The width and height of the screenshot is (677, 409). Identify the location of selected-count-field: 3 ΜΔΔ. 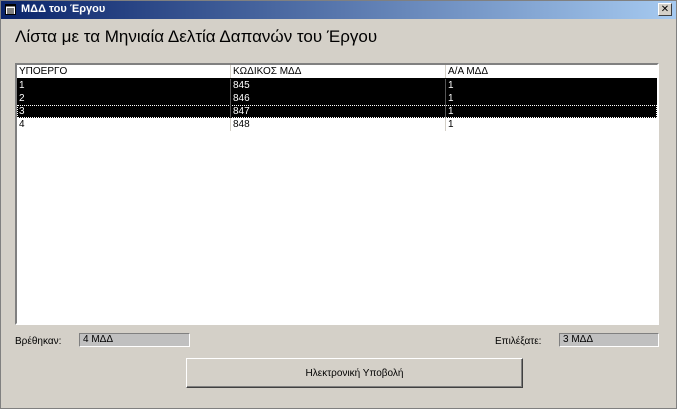
(609, 340).